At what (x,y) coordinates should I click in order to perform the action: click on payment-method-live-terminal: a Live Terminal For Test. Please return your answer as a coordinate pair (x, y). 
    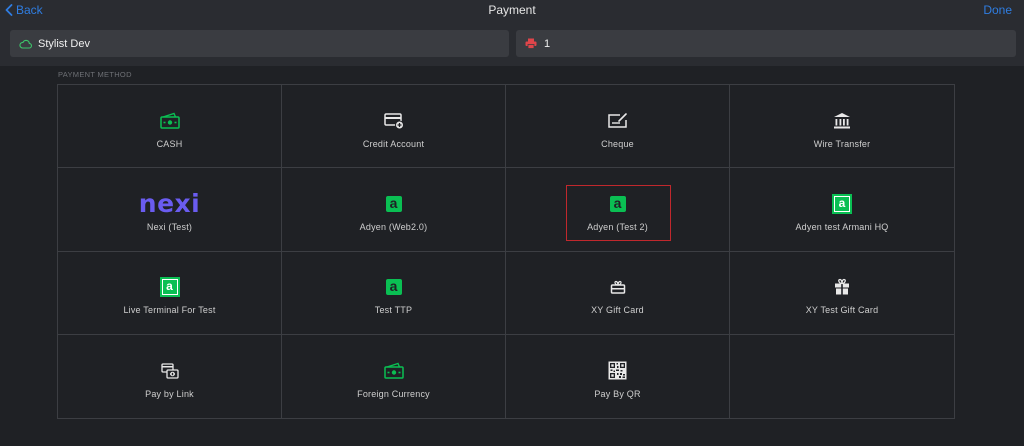
    Looking at the image, I should click on (170, 293).